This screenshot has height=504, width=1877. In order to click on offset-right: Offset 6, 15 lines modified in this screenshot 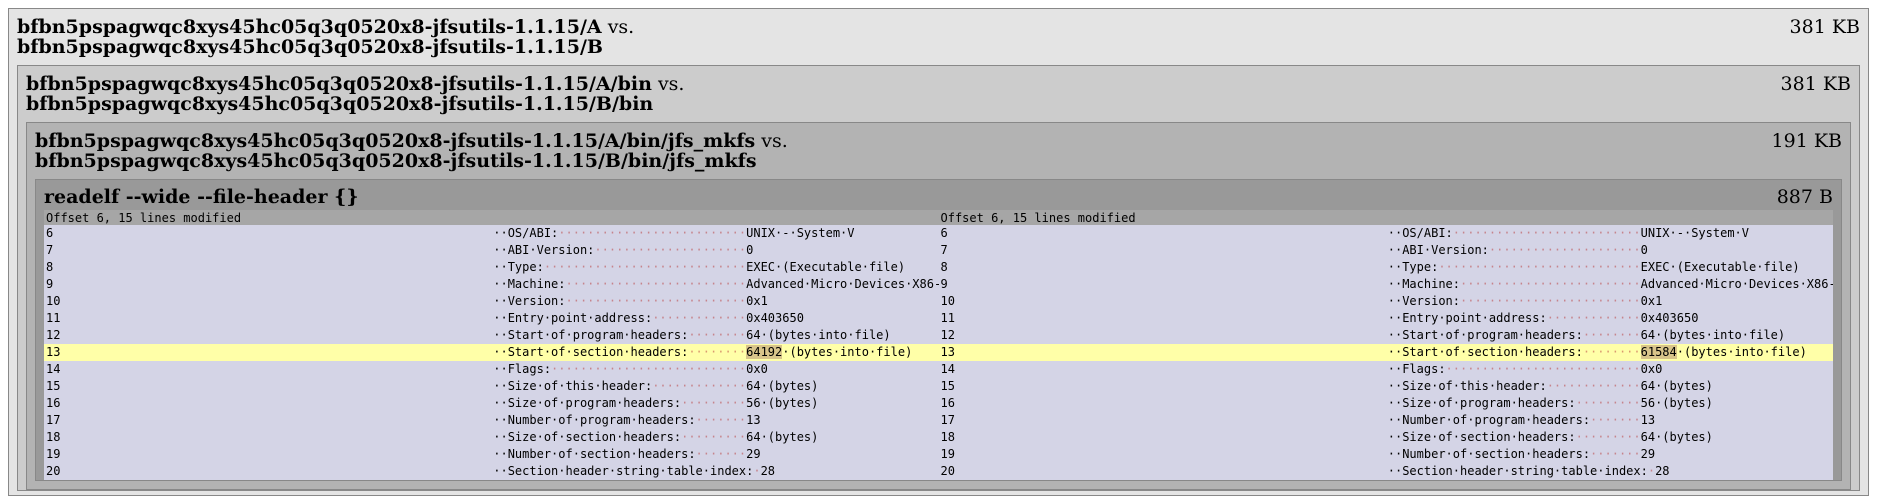, I will do `click(1385, 217)`.